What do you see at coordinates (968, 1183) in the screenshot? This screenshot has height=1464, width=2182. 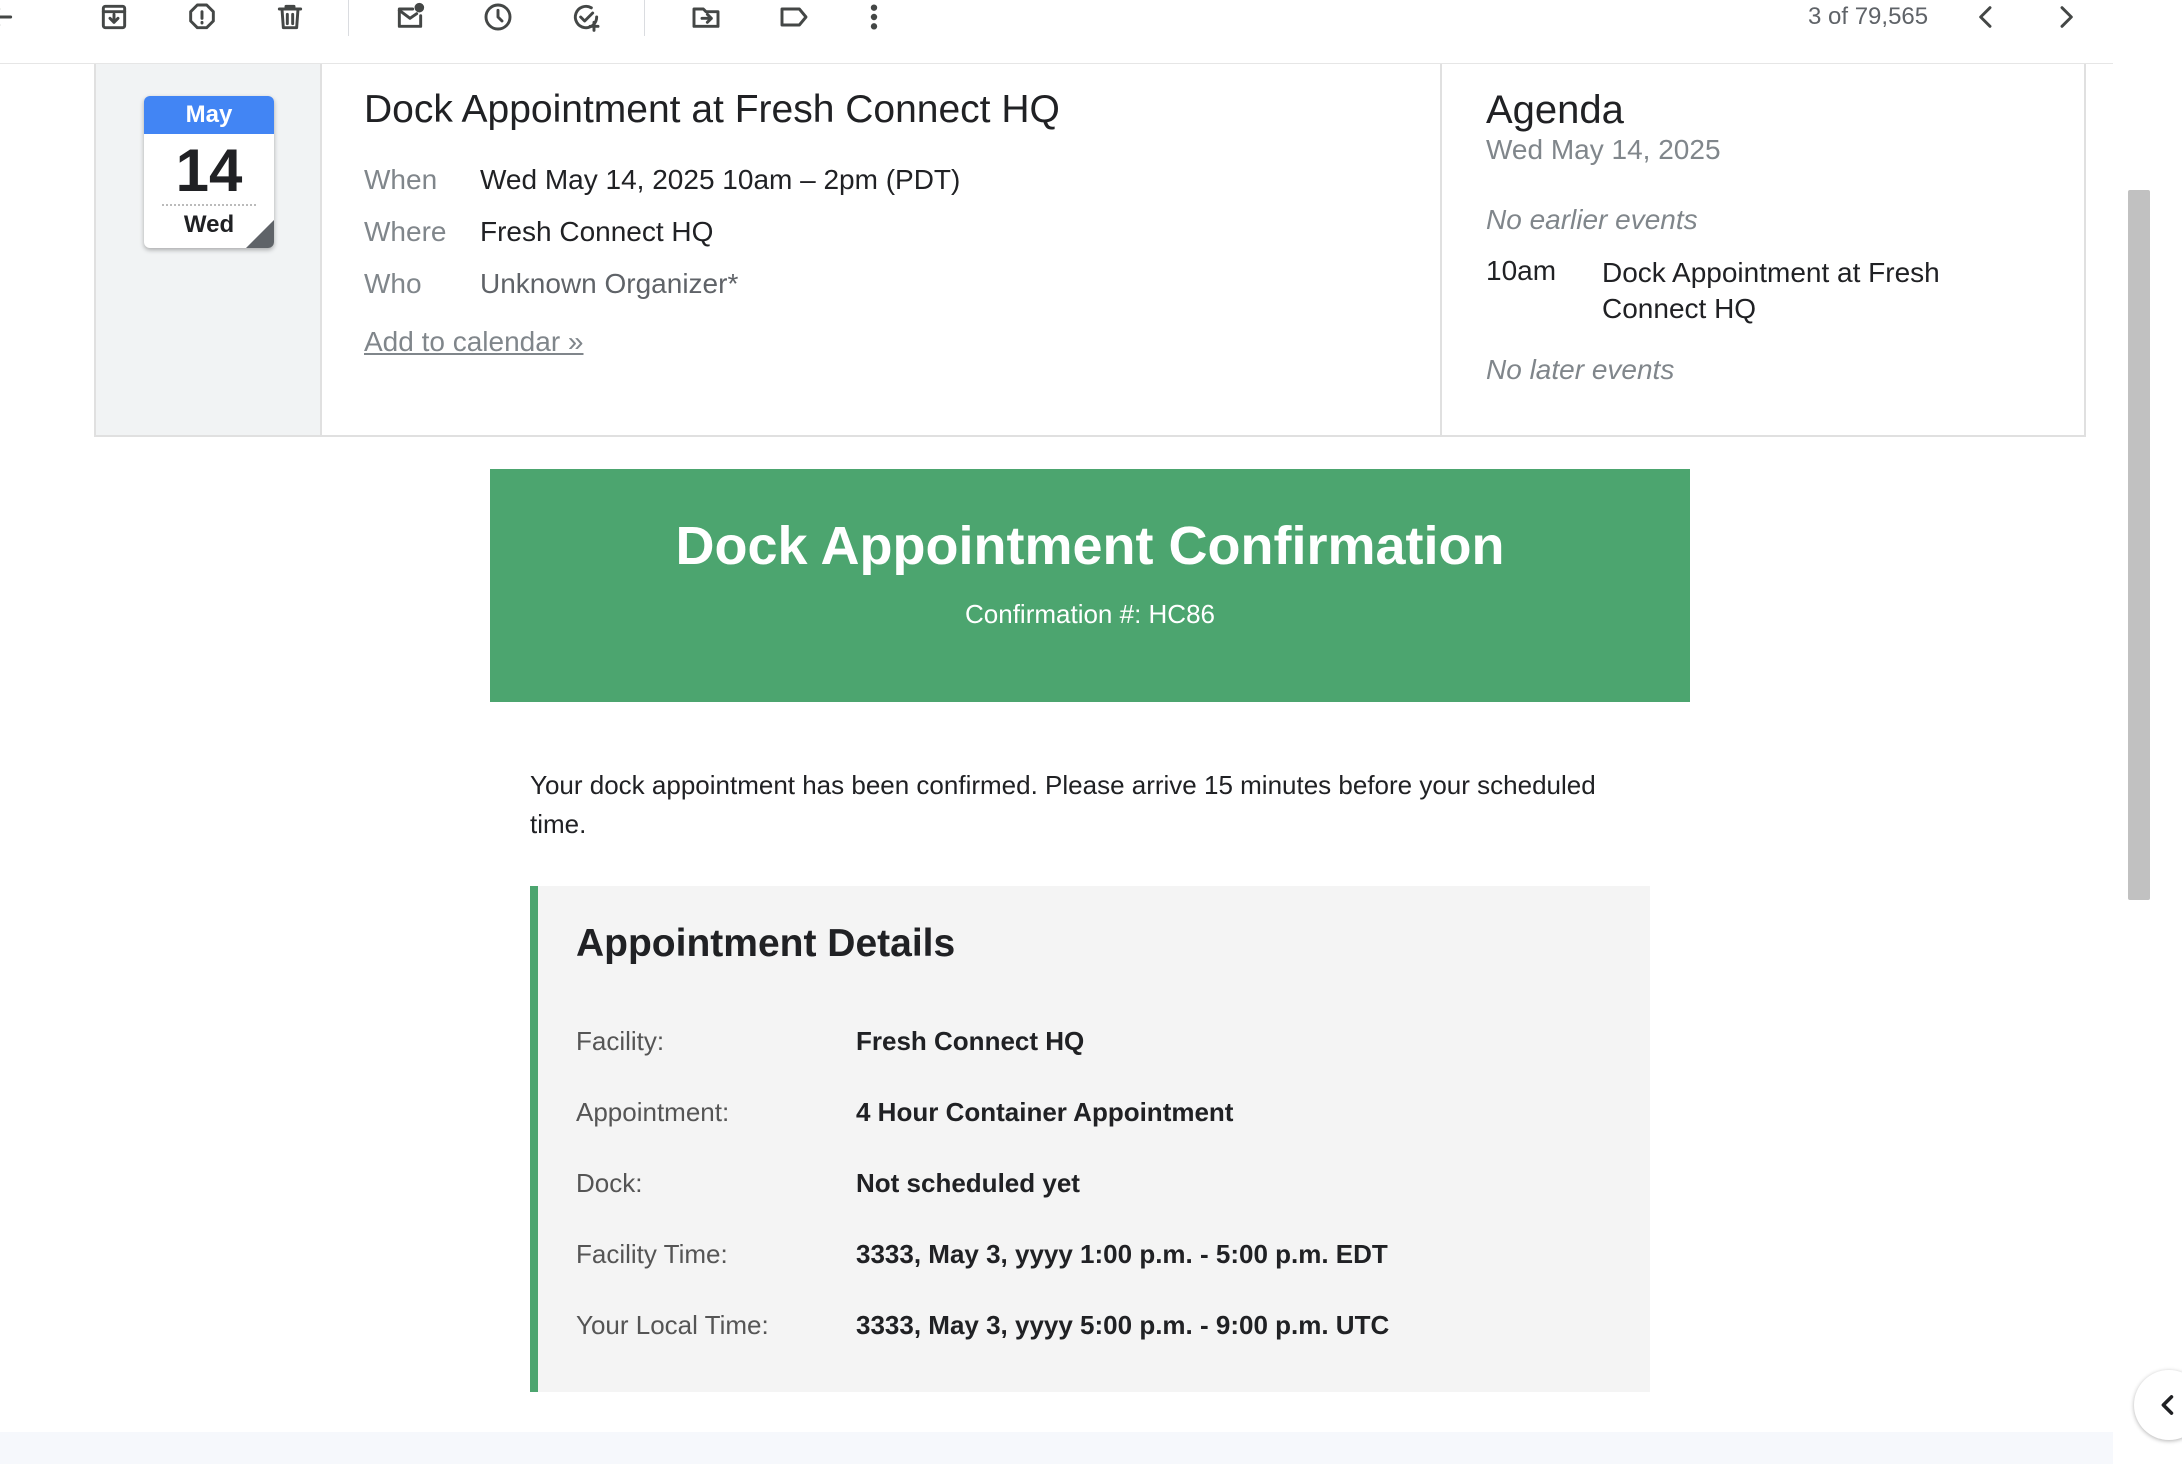 I see `detail-value: Not scheduled yet` at bounding box center [968, 1183].